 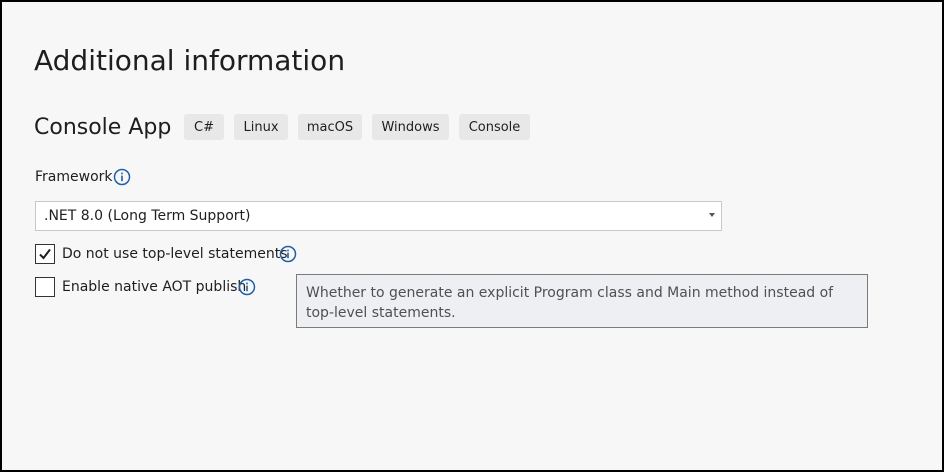 What do you see at coordinates (122, 177) in the screenshot?
I see `framework-info-icon` at bounding box center [122, 177].